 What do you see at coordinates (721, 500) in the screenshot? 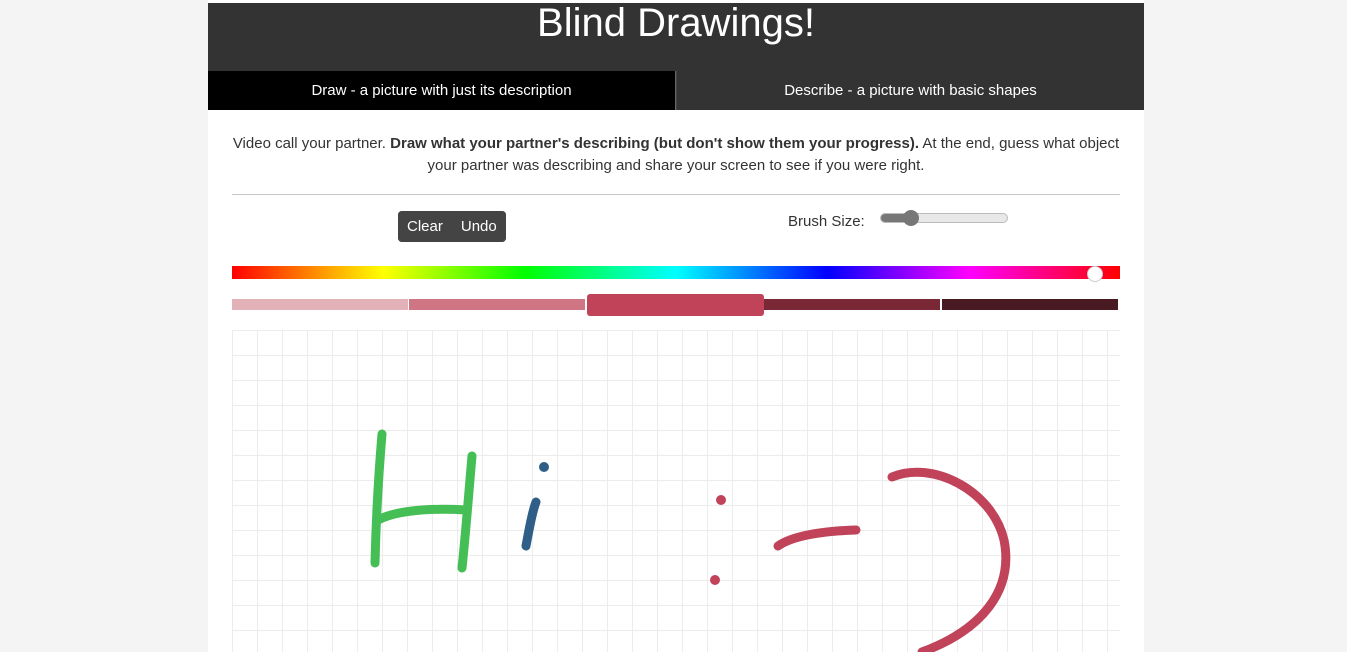
I see `stroke-dot-top` at bounding box center [721, 500].